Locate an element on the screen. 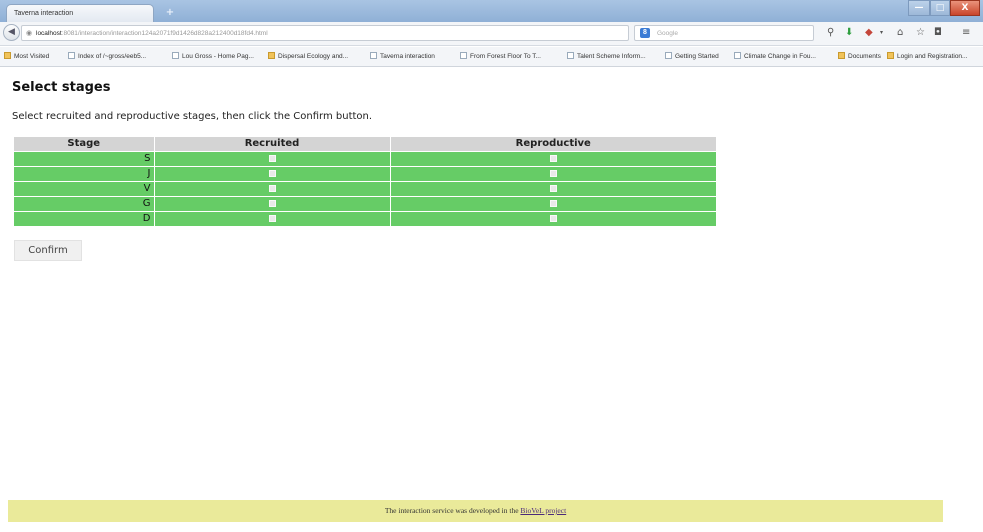  window-titlebar: Taverna interaction + — □ X is located at coordinates (491, 11).